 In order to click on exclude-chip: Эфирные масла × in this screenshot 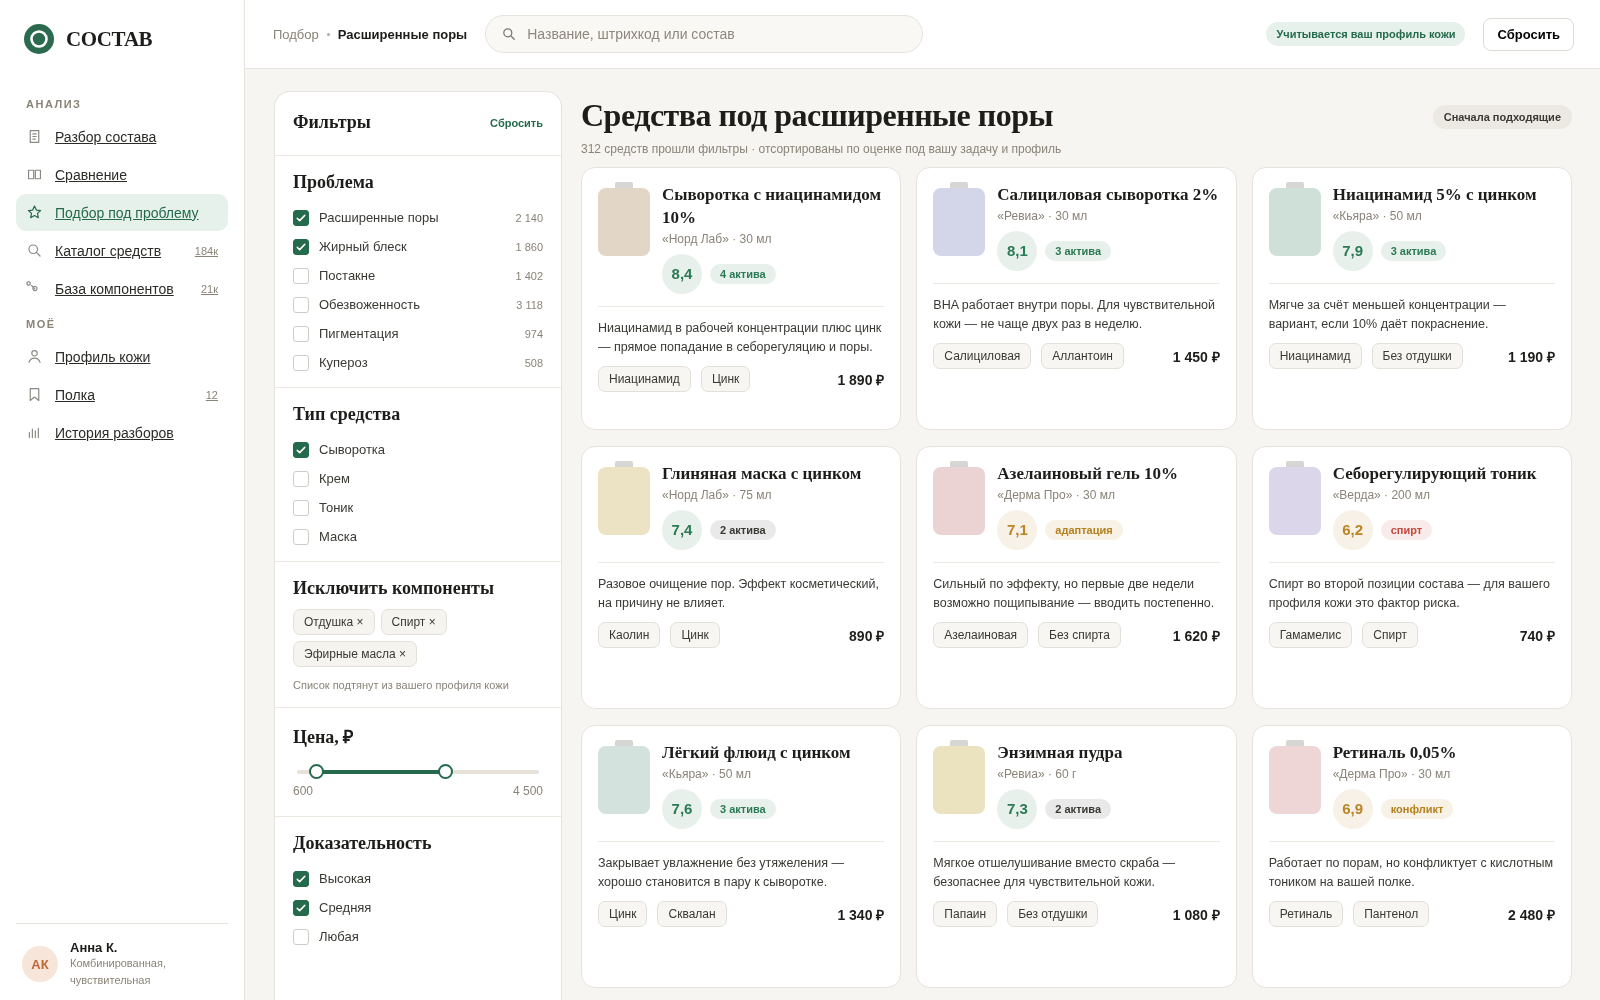, I will do `click(355, 654)`.